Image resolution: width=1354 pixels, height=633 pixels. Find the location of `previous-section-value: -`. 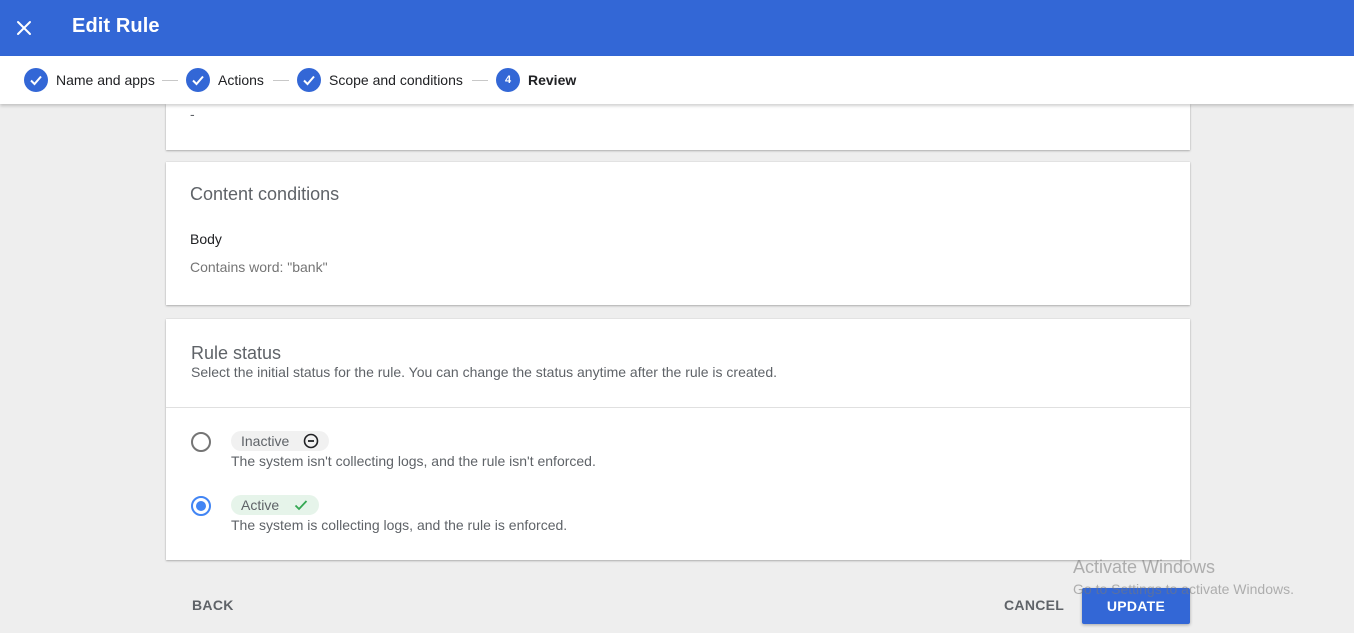

previous-section-value: - is located at coordinates (192, 114).